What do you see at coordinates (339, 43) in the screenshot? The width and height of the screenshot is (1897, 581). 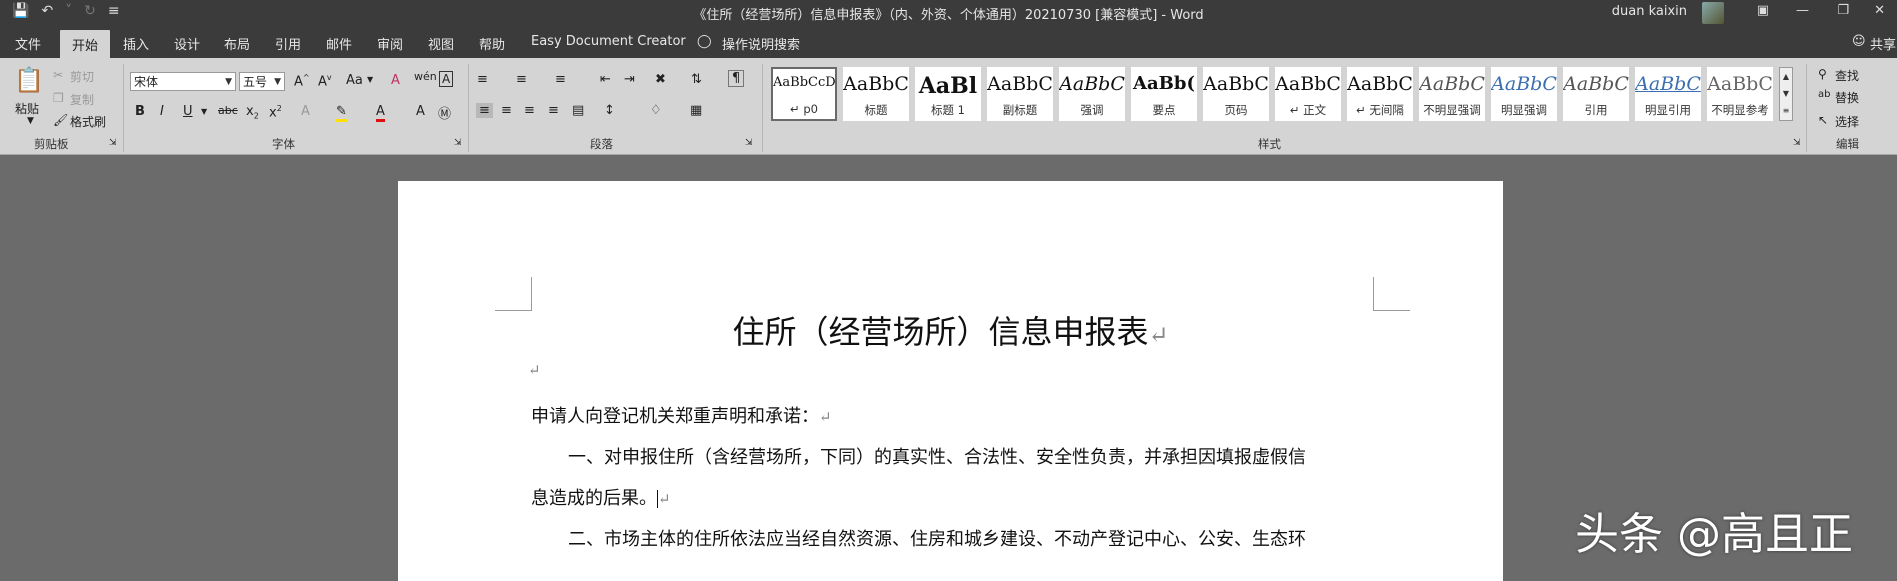 I see `tab-mailings: 邮件` at bounding box center [339, 43].